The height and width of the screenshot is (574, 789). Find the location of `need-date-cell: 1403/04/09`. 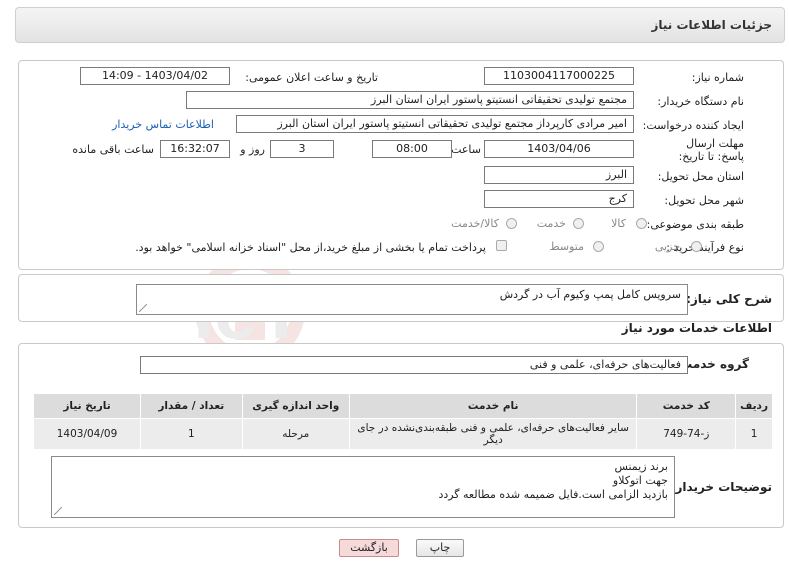

need-date-cell: 1403/04/09 is located at coordinates (87, 434).